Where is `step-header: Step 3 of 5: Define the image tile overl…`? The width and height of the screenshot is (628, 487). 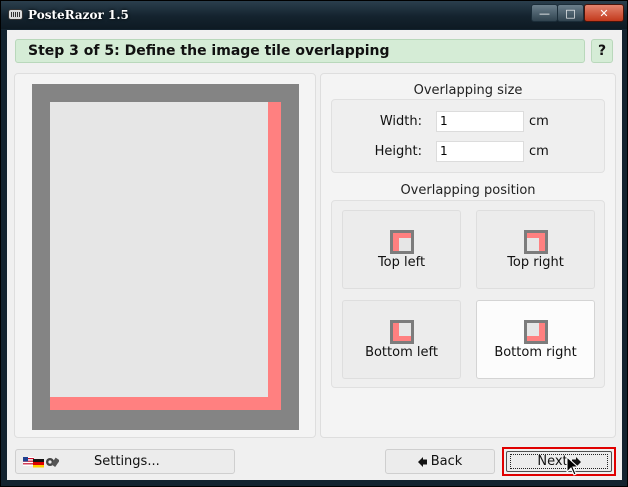
step-header: Step 3 of 5: Define the image tile overl… is located at coordinates (300, 51).